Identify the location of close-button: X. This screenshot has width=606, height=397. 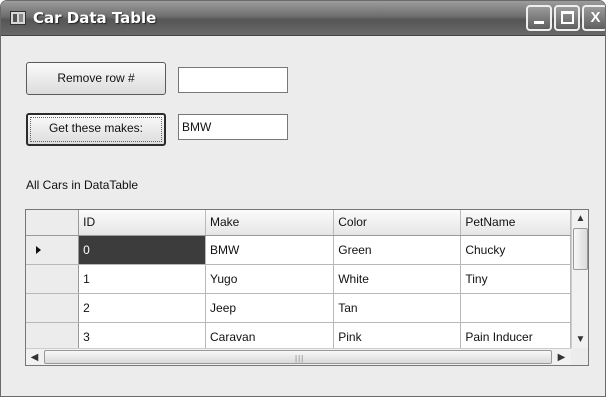
(593, 18).